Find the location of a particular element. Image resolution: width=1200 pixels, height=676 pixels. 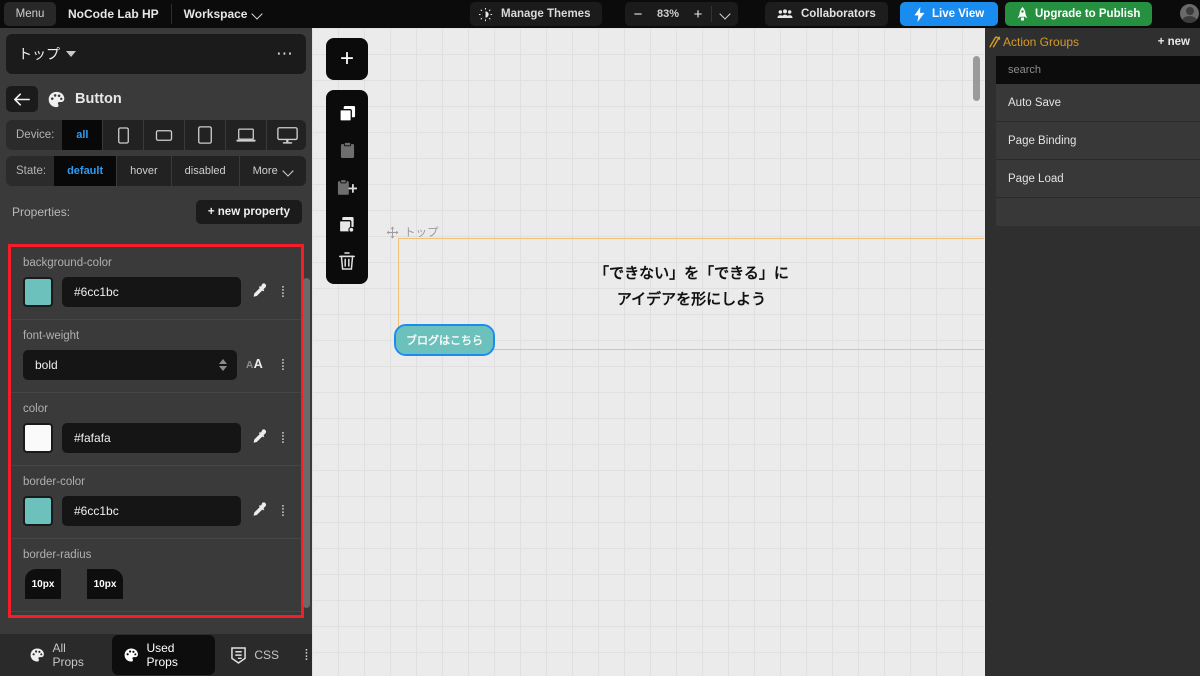

device-segmented-control: all is located at coordinates (184, 135).